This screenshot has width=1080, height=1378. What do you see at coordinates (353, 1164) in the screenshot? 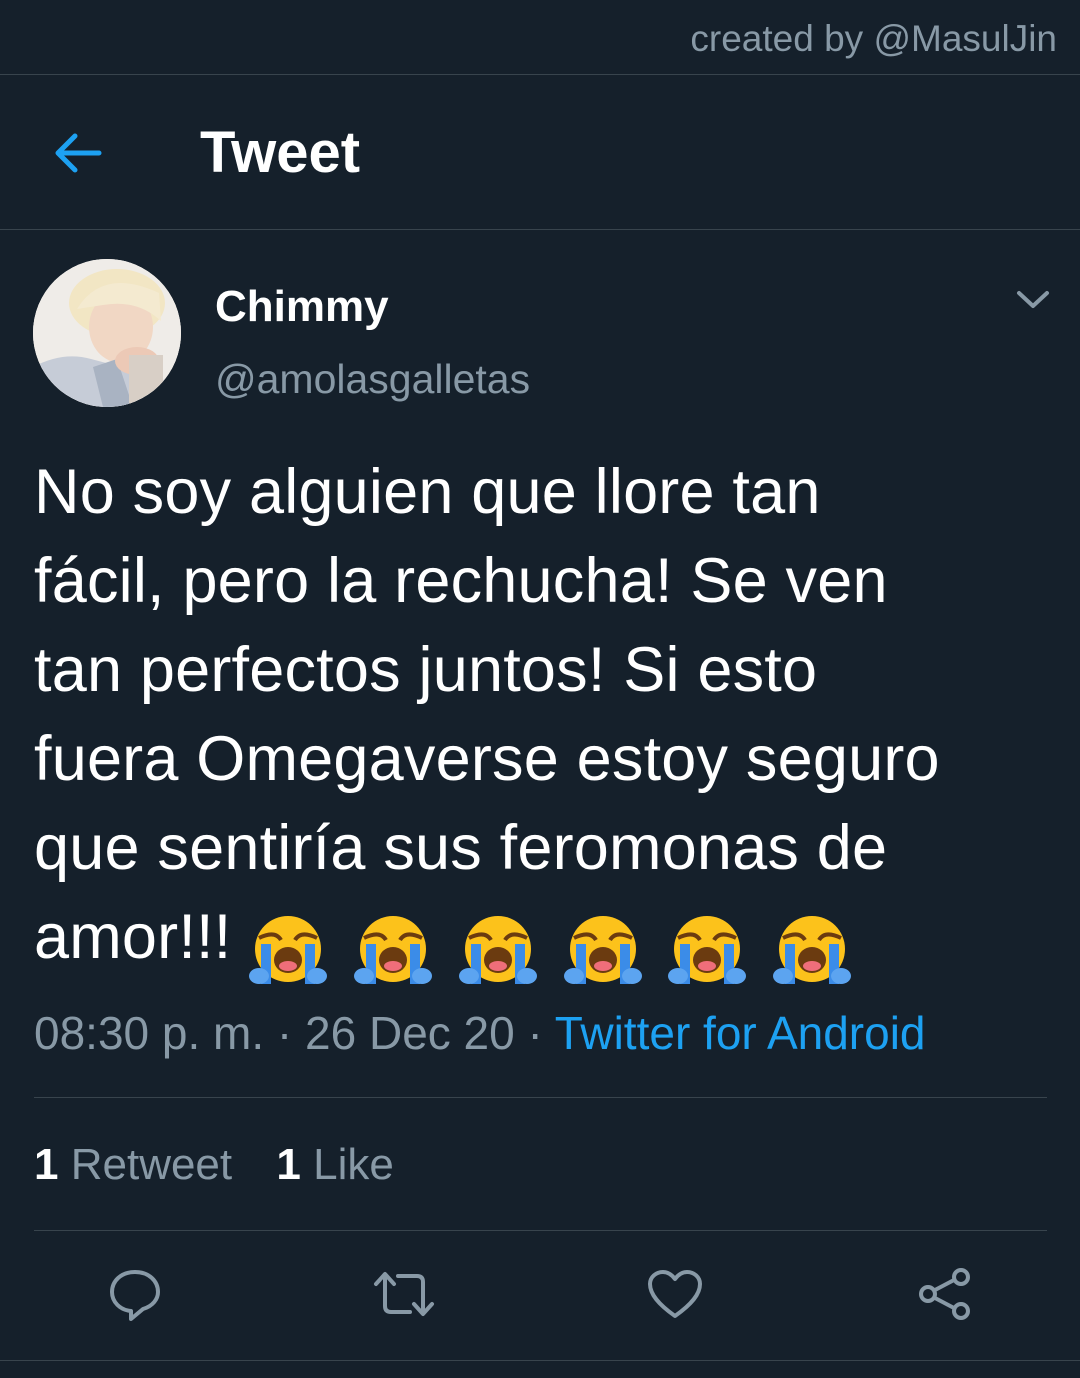
I see `like-label: Like` at bounding box center [353, 1164].